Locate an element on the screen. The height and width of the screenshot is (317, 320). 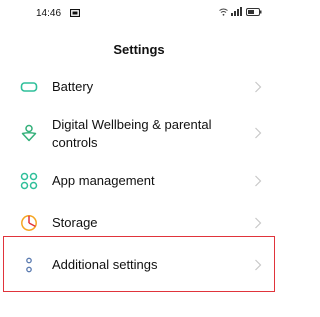
settings-item-label-line2: controls is located at coordinates (75, 142).